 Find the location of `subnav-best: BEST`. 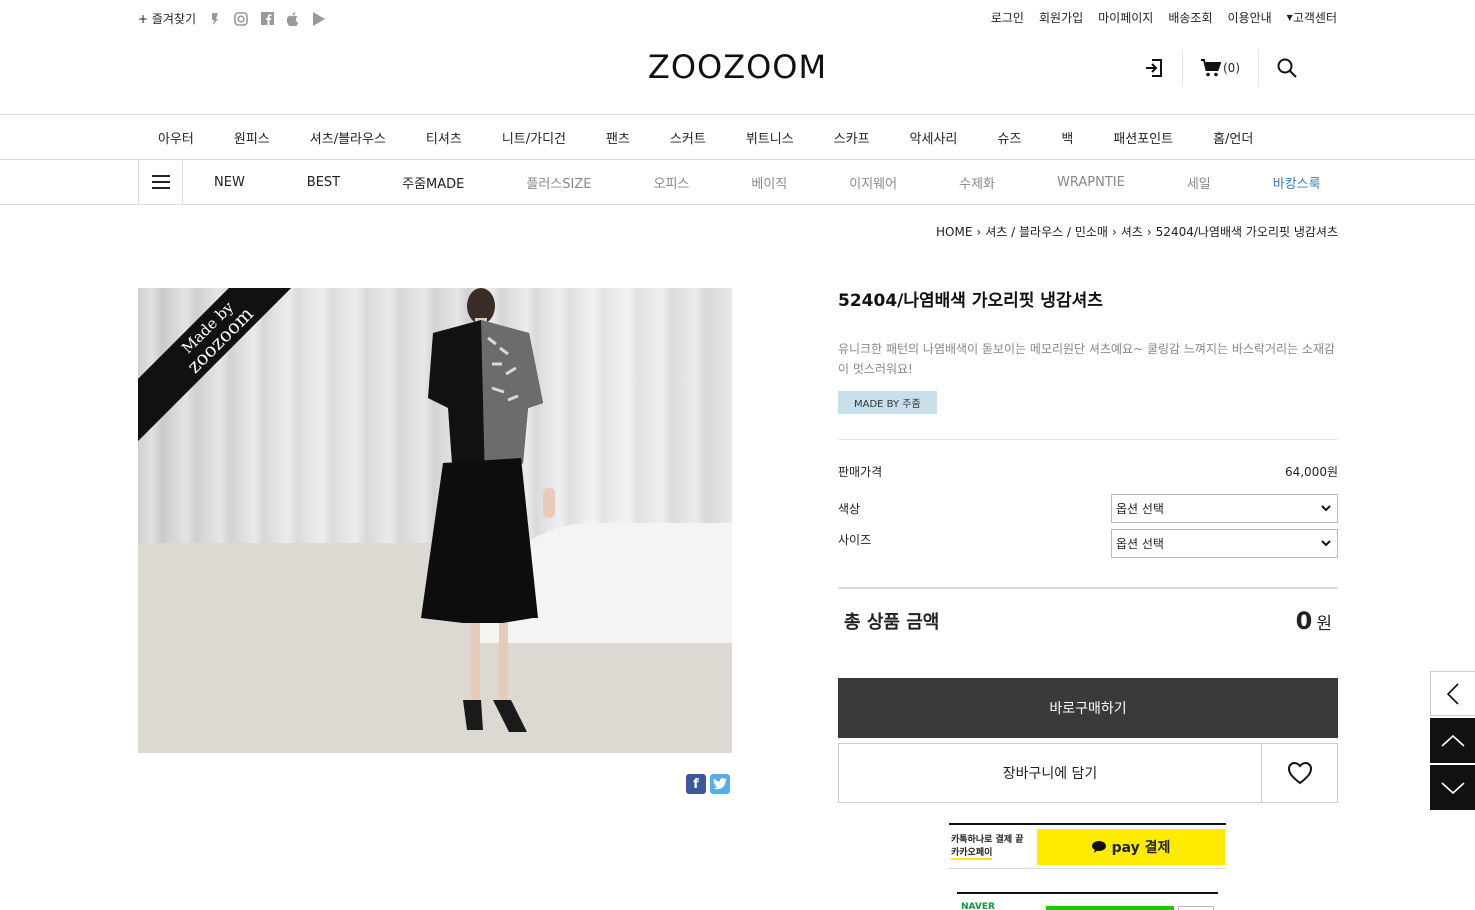

subnav-best: BEST is located at coordinates (323, 182).